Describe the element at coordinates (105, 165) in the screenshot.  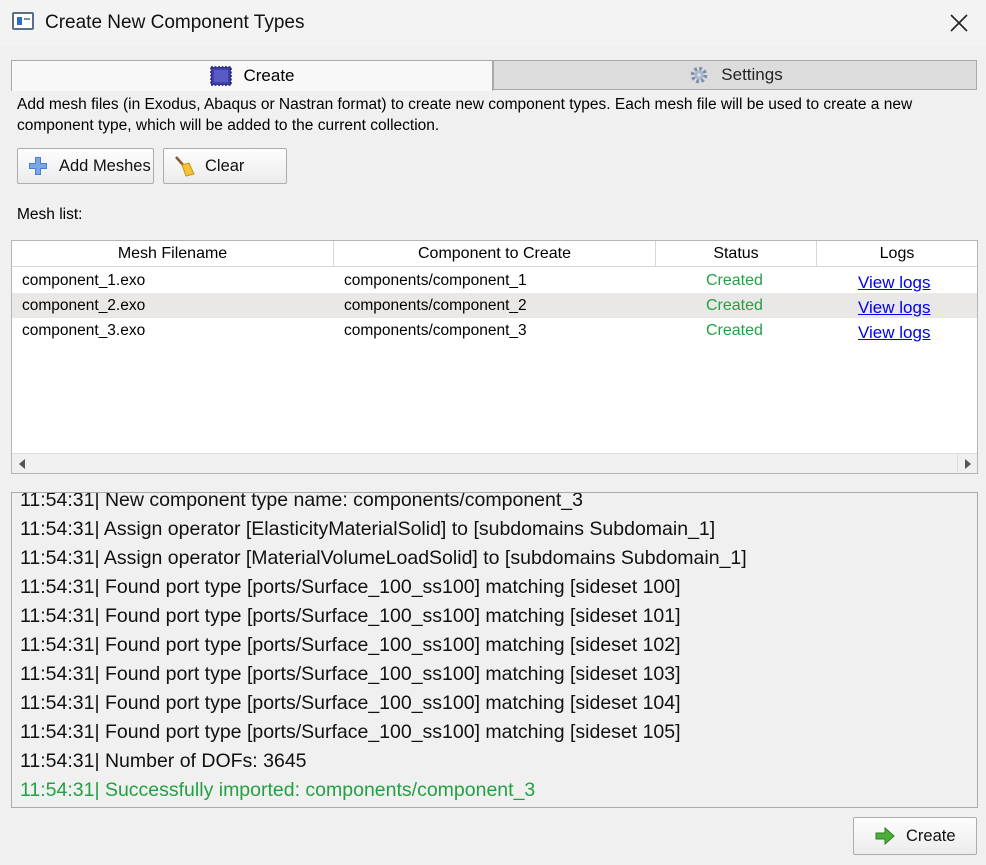
I see `add-meshes-label: Add Meshes` at that location.